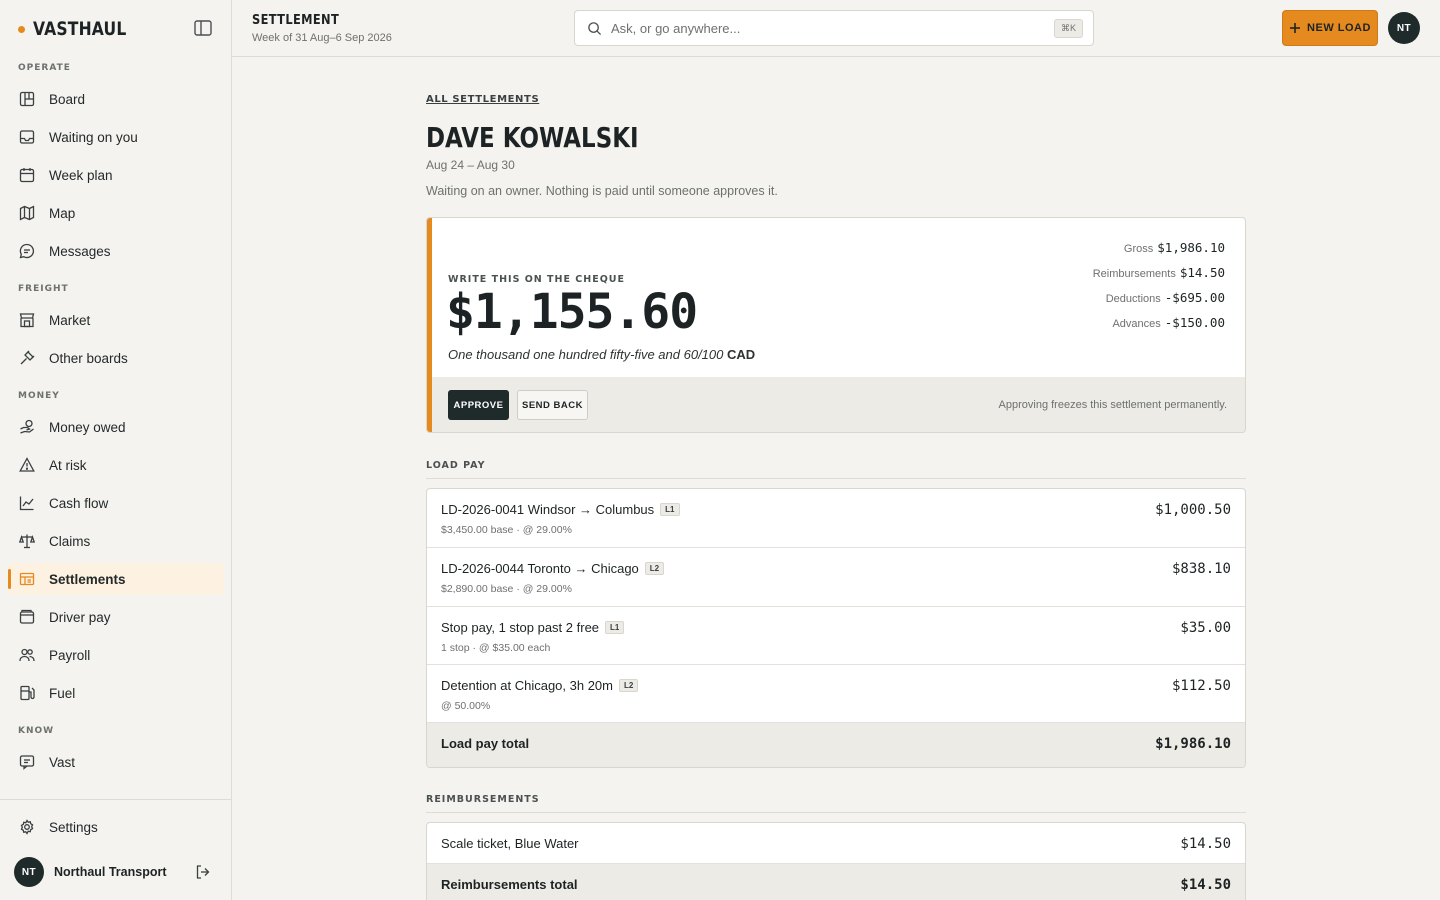 The width and height of the screenshot is (1440, 900). I want to click on row-title: Detention at Chicago, 3h 20m L2, so click(540, 685).